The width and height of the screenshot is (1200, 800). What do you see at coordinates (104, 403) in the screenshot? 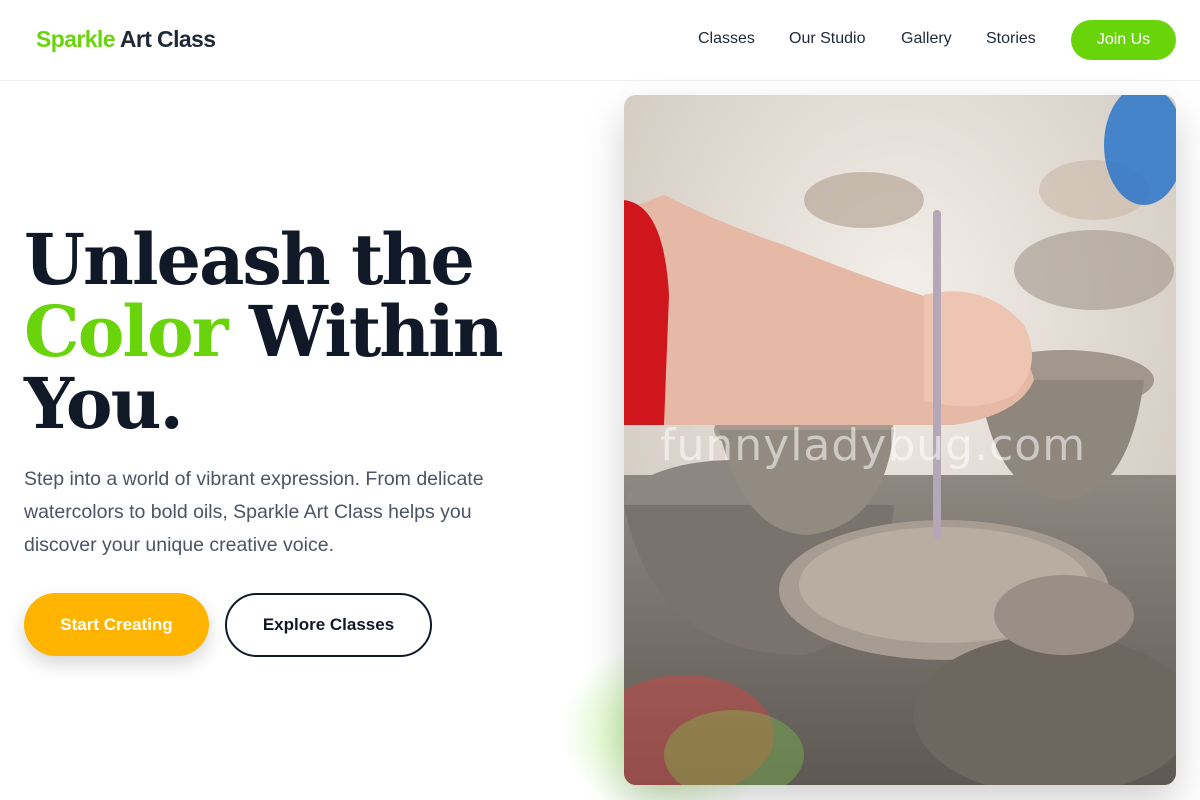
I see `hero-title-line-3: You.` at bounding box center [104, 403].